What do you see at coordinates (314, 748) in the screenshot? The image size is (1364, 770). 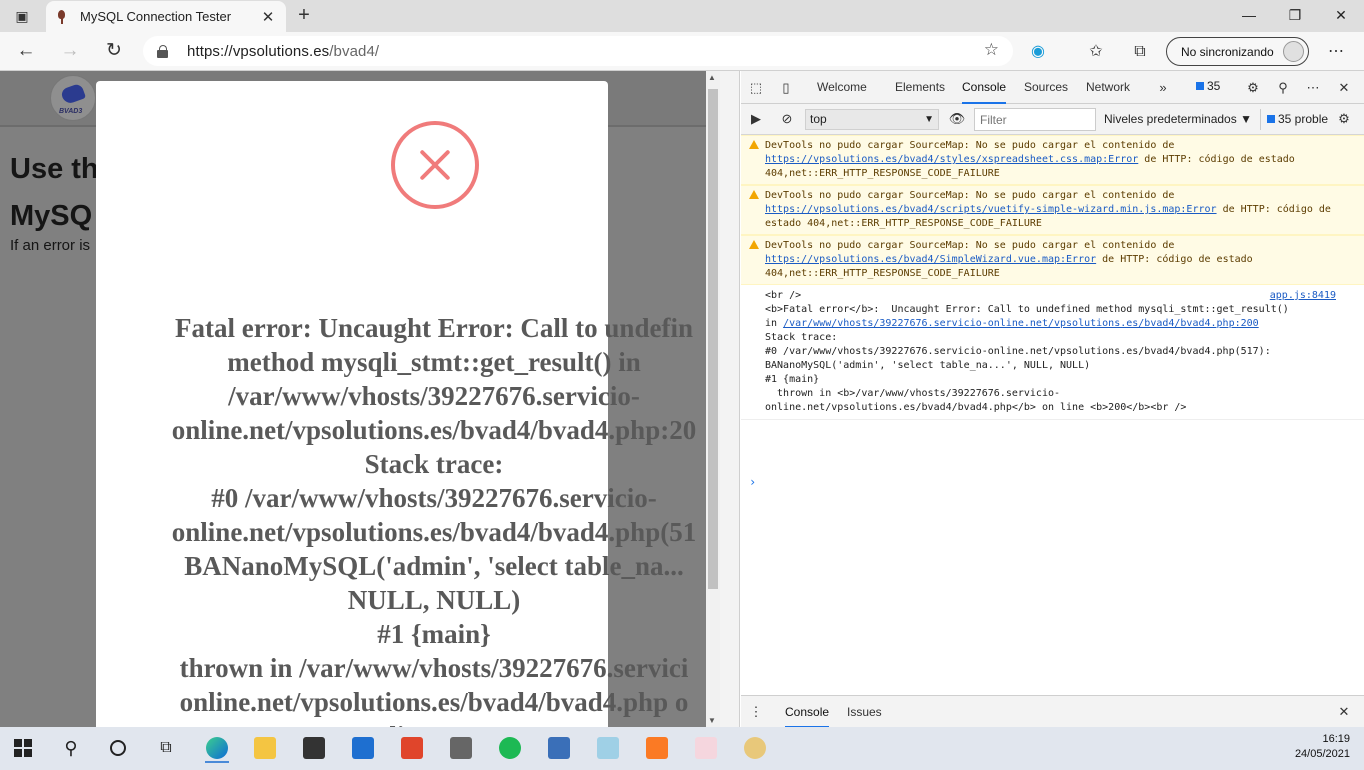 I see `store-icon` at bounding box center [314, 748].